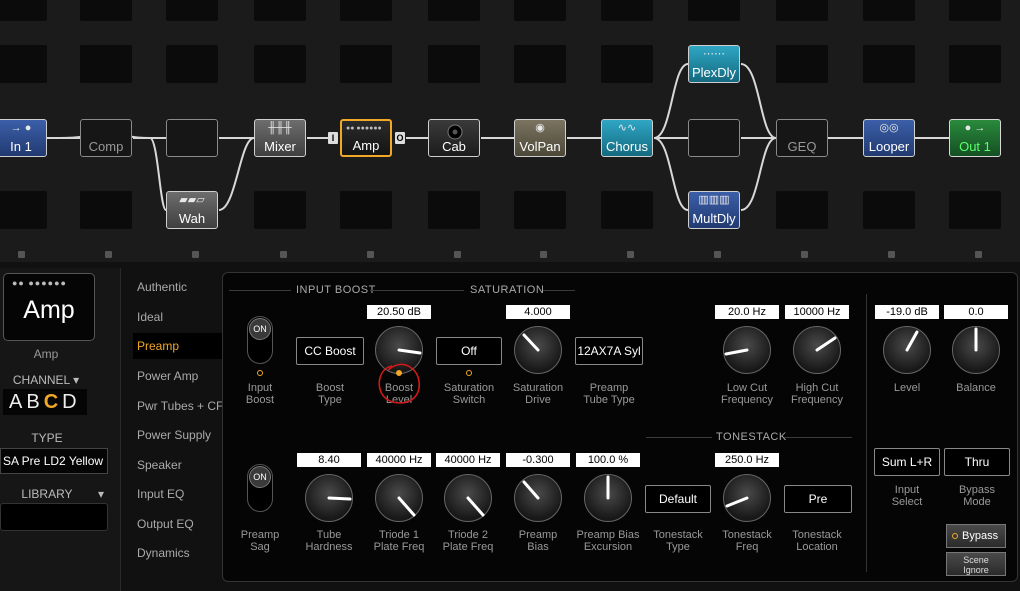 The height and width of the screenshot is (591, 1020). Describe the element at coordinates (71, 402) in the screenshot. I see `channel-d: D` at that location.